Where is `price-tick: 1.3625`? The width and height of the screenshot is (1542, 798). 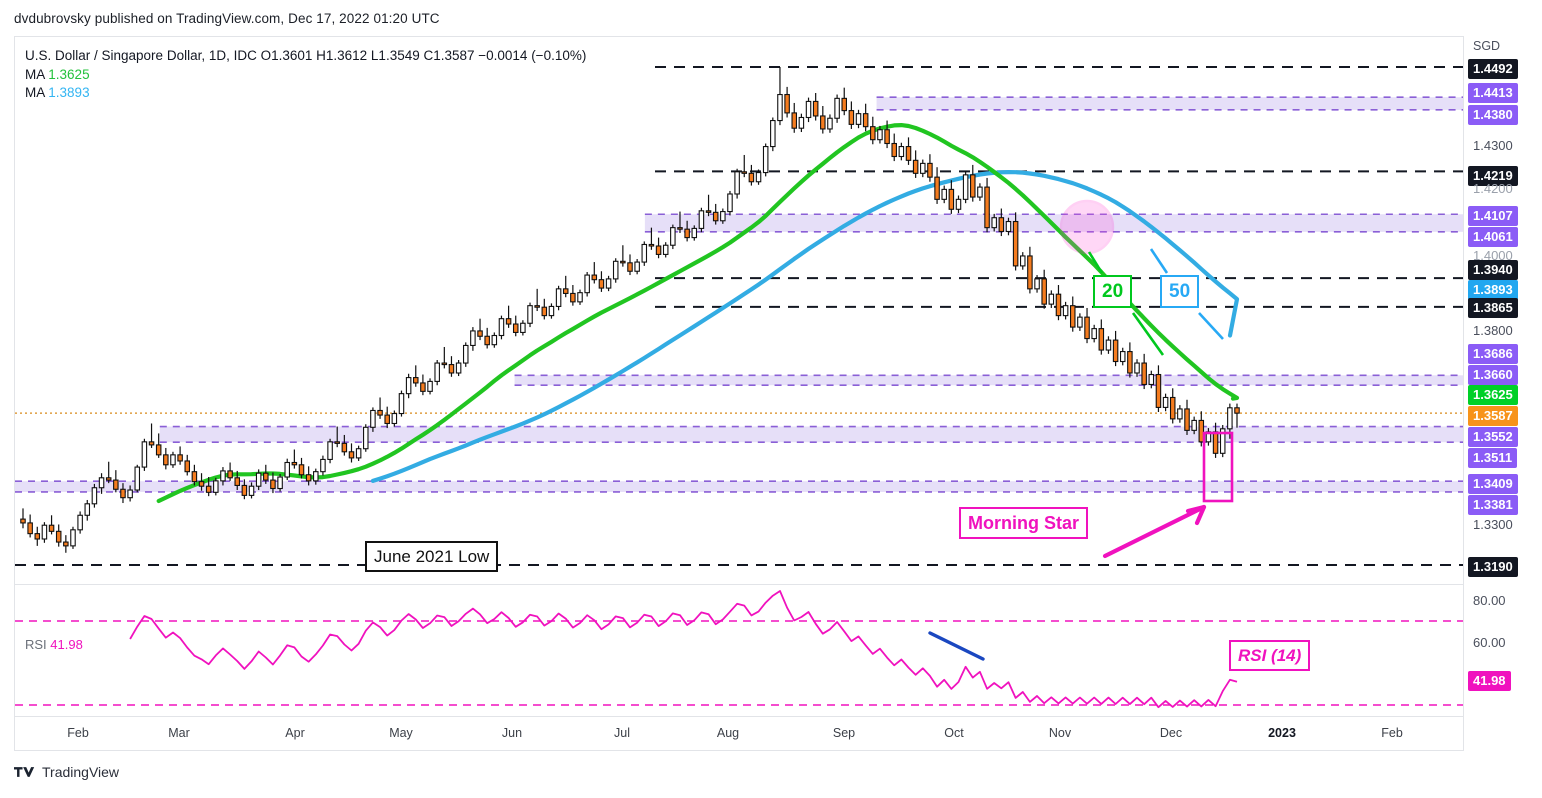
price-tick: 1.3625 is located at coordinates (1493, 395).